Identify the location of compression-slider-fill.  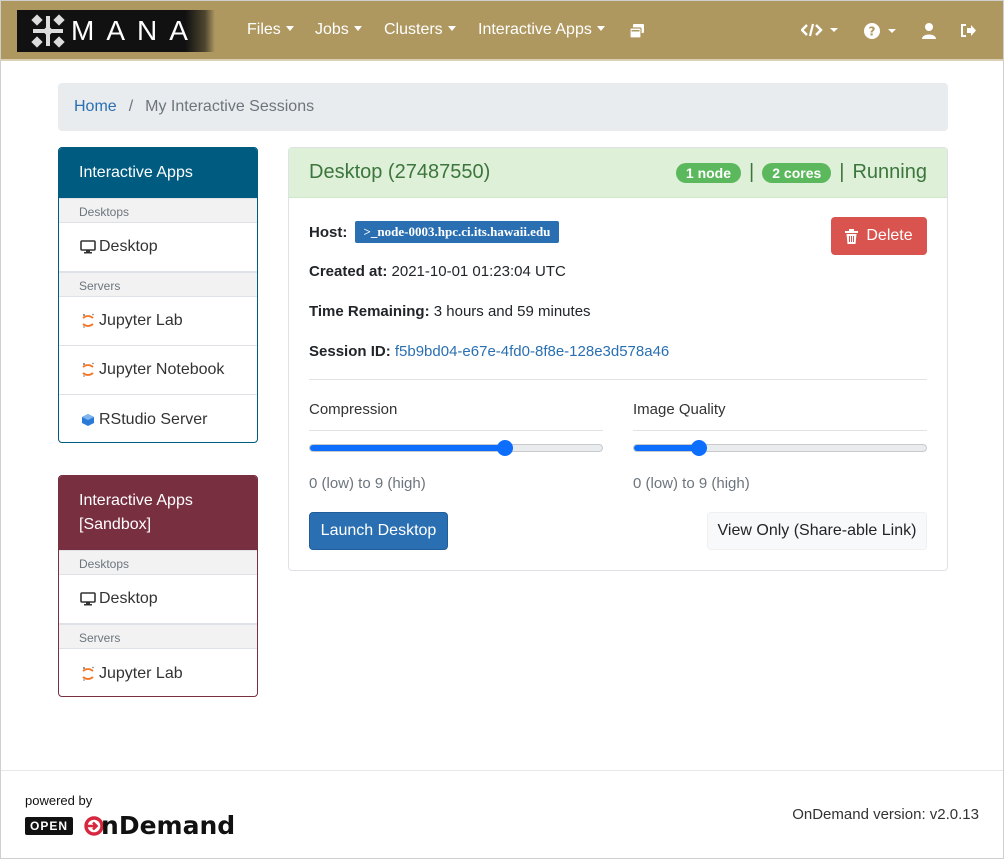
(407, 448).